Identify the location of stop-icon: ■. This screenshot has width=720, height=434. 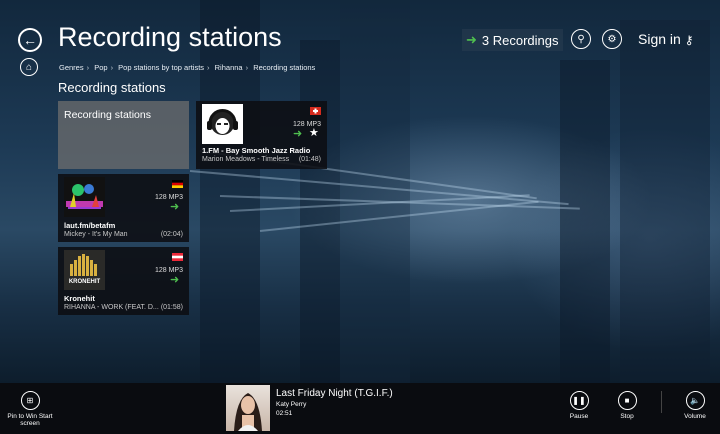
(627, 400).